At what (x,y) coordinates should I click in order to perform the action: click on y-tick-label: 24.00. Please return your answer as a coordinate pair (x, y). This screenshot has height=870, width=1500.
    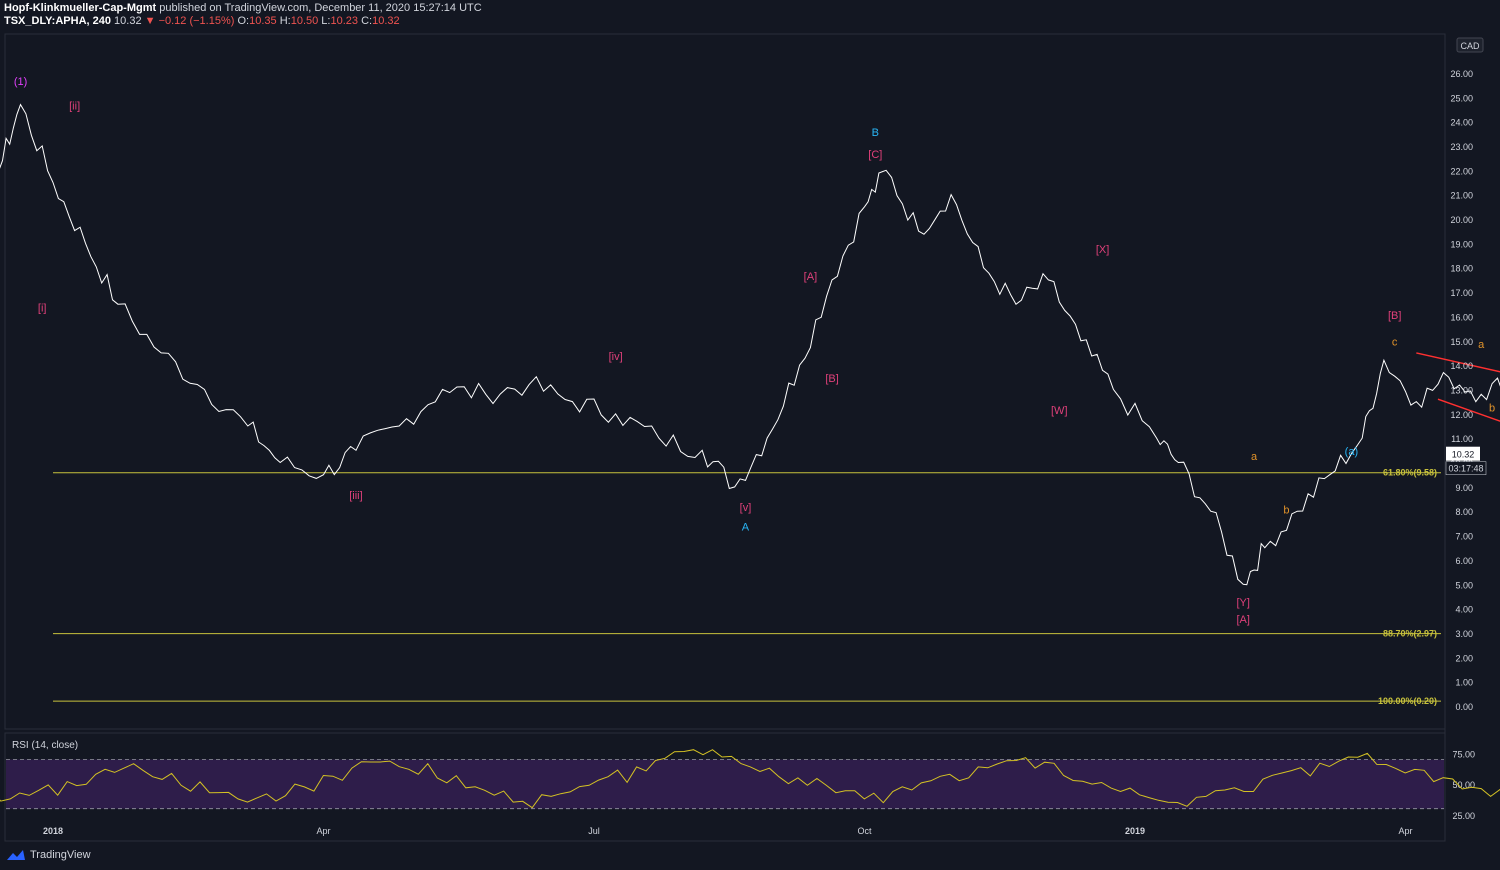
    Looking at the image, I should click on (1461, 123).